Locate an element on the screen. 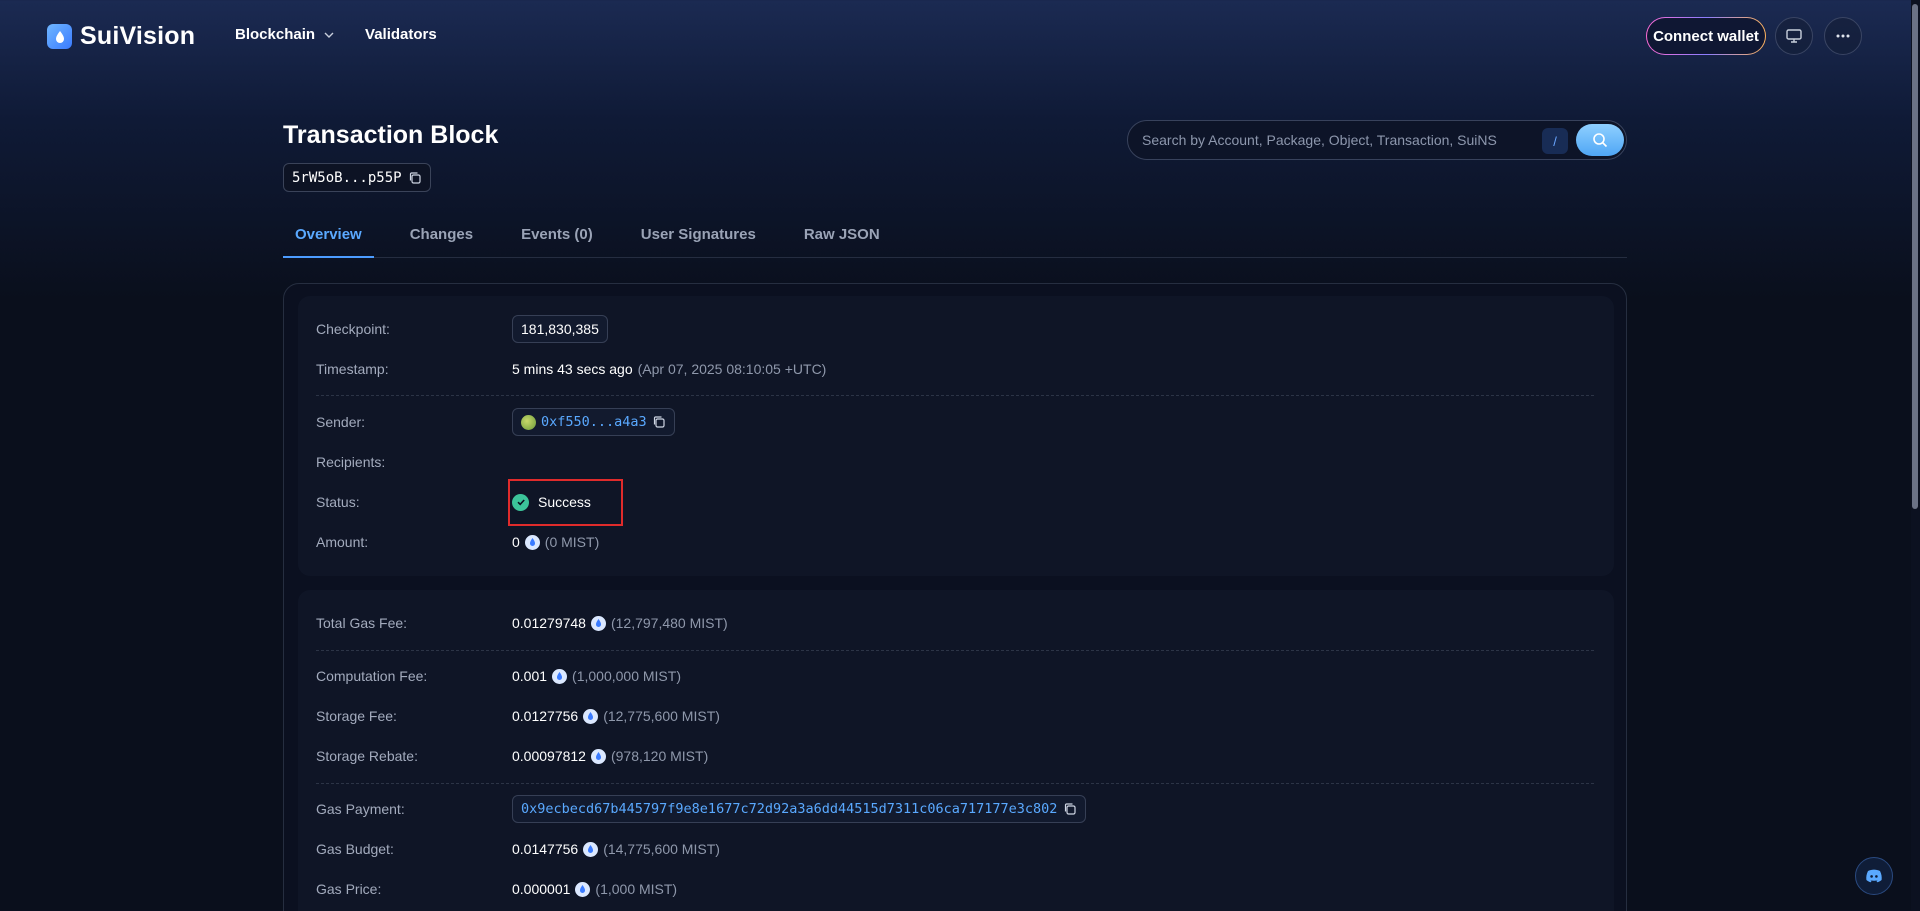 Image resolution: width=1920 pixels, height=911 pixels. more-horizontal-icon is located at coordinates (1843, 36).